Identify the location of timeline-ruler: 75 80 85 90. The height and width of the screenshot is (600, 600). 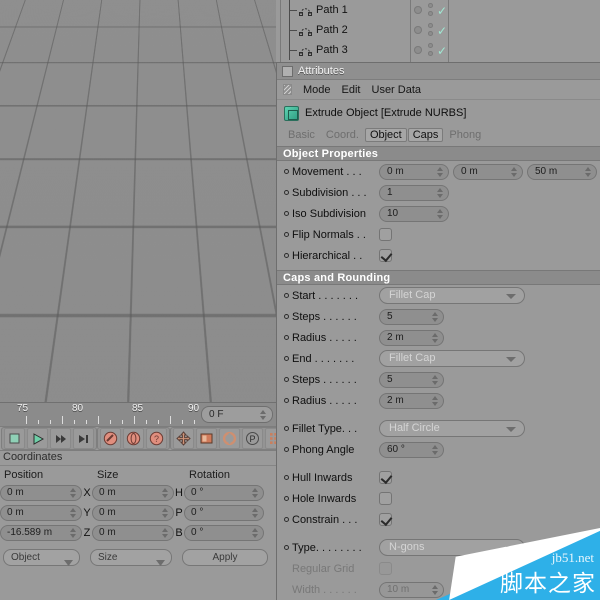
(100, 415).